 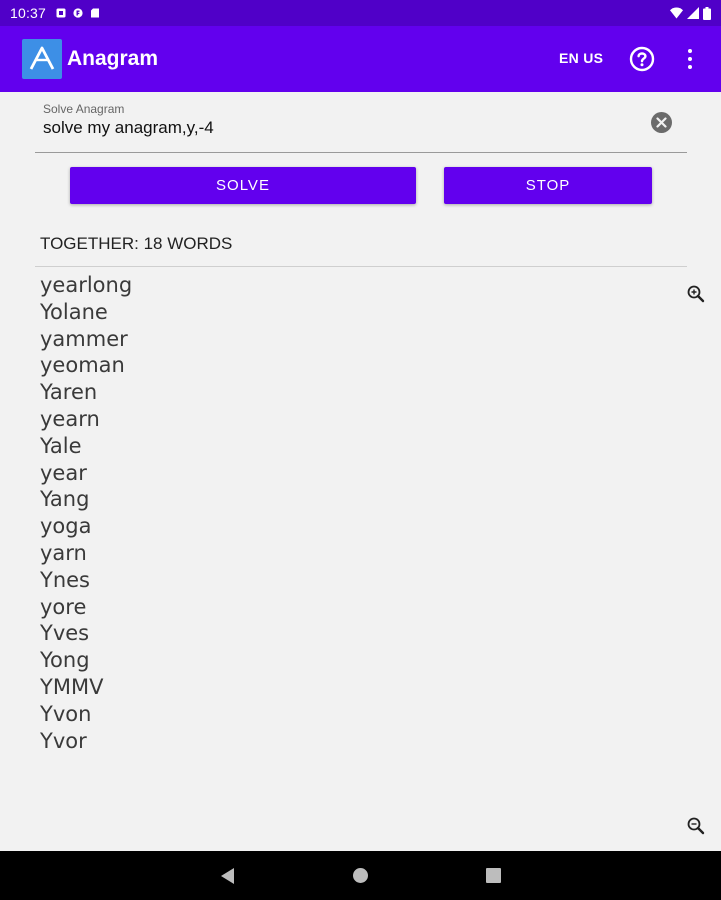 I want to click on word-item: YMMV, so click(x=86, y=687).